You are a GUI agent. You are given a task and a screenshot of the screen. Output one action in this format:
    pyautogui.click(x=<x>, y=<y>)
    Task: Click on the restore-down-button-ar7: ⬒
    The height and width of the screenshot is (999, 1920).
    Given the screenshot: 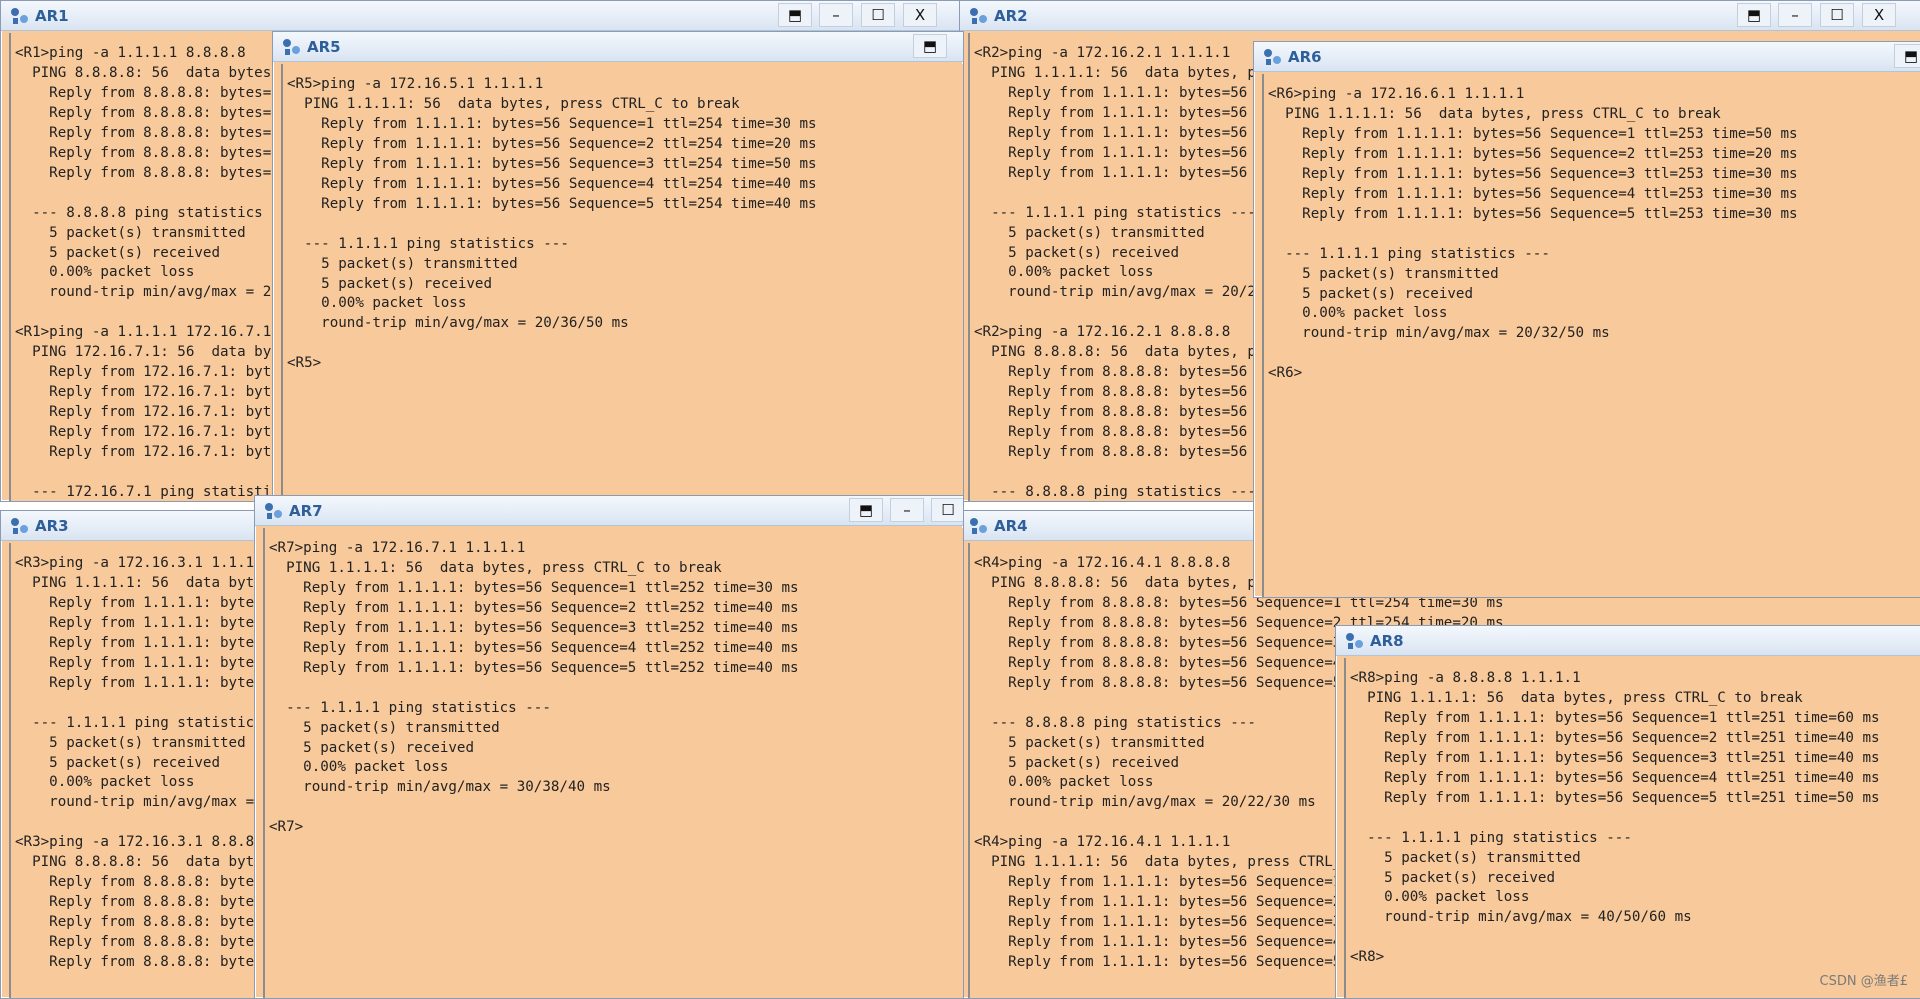 What is the action you would take?
    pyautogui.click(x=866, y=510)
    